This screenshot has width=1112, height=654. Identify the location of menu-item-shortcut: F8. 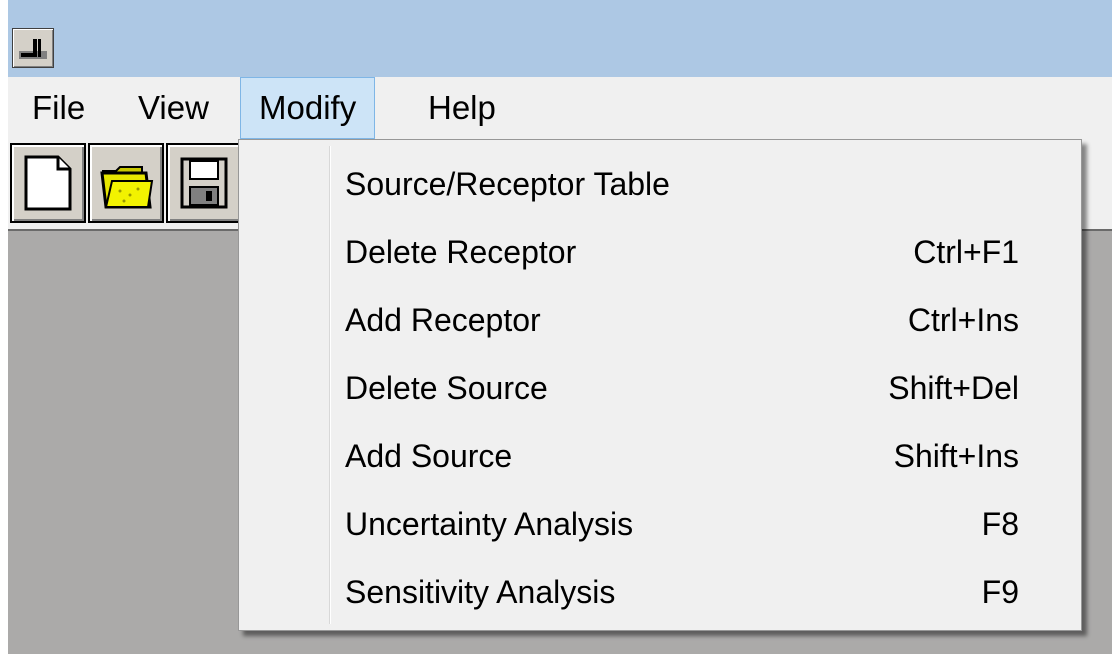
(1000, 524).